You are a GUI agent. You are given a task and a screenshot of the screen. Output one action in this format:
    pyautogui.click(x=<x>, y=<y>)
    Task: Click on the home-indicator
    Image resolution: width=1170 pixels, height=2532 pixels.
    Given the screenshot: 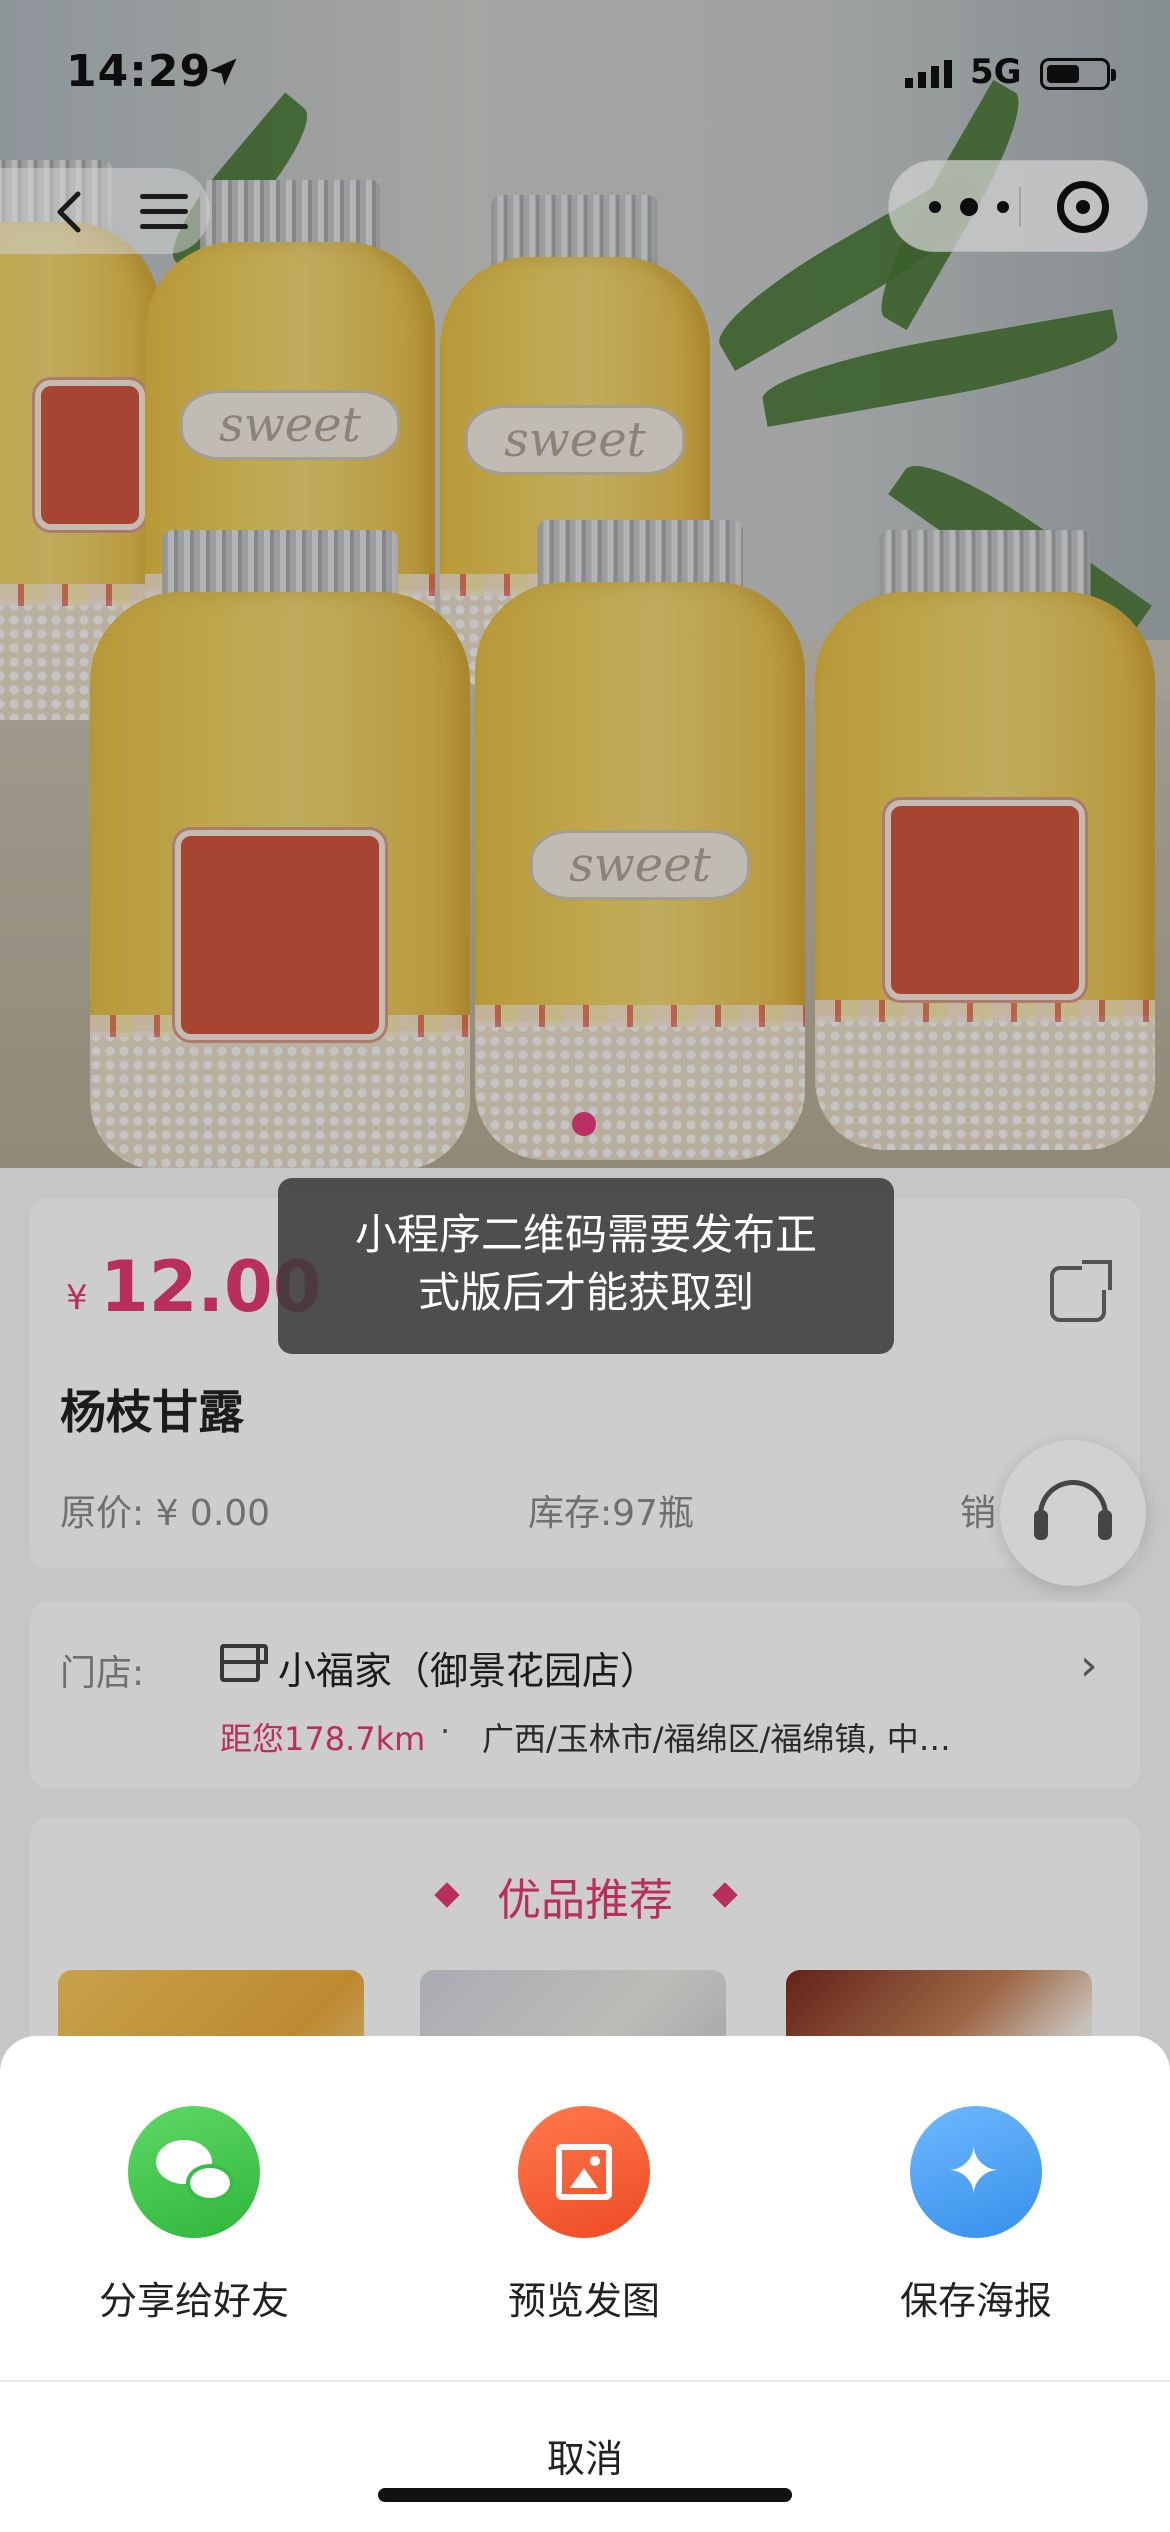 What is the action you would take?
    pyautogui.click(x=585, y=2495)
    